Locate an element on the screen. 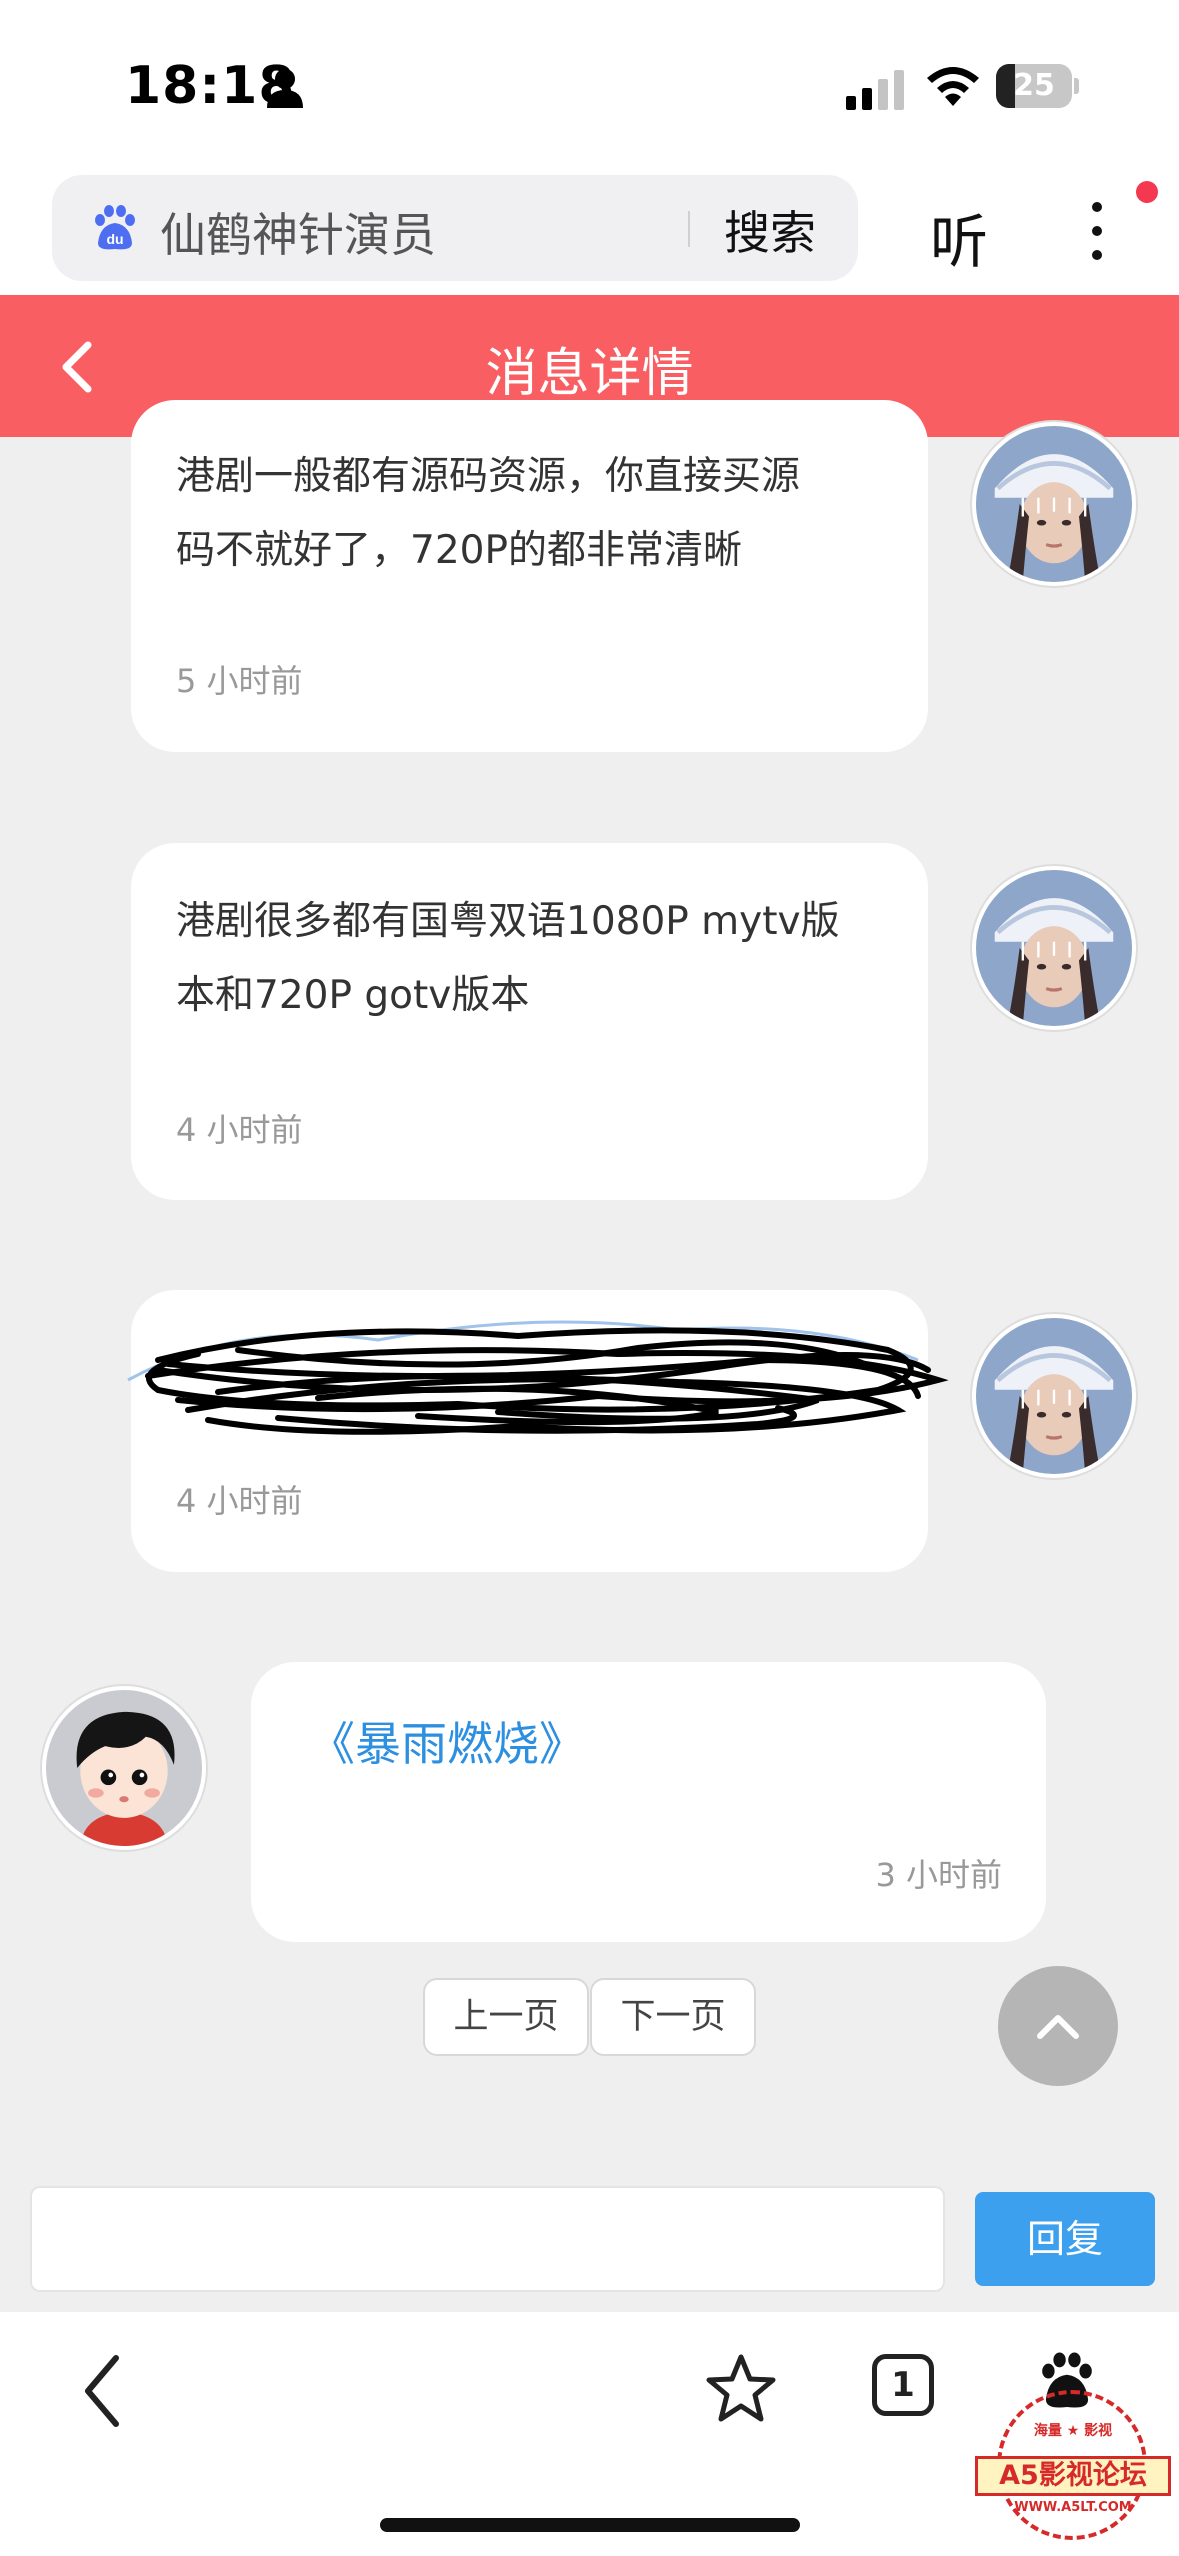  drama-link: 《暴雨燃烧》 is located at coordinates (447, 1741).